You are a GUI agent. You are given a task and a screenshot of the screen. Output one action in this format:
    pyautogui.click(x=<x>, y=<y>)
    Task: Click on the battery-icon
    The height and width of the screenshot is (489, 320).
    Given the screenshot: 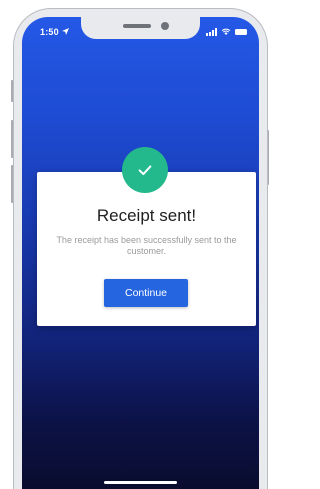 What is the action you would take?
    pyautogui.click(x=241, y=32)
    